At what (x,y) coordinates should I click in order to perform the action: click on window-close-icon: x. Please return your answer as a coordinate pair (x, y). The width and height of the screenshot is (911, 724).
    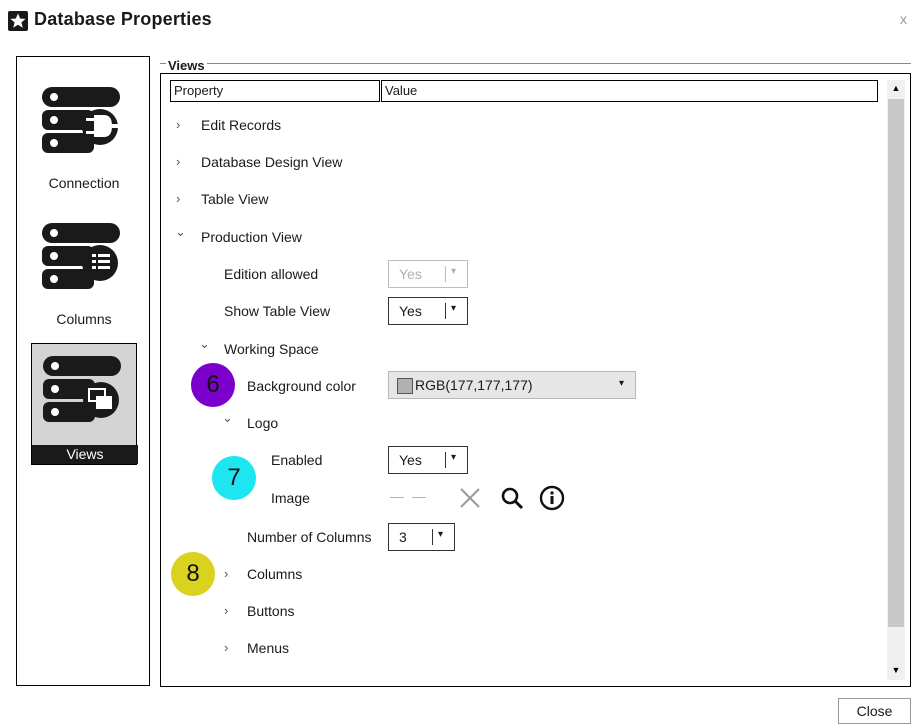
    Looking at the image, I should click on (903, 19).